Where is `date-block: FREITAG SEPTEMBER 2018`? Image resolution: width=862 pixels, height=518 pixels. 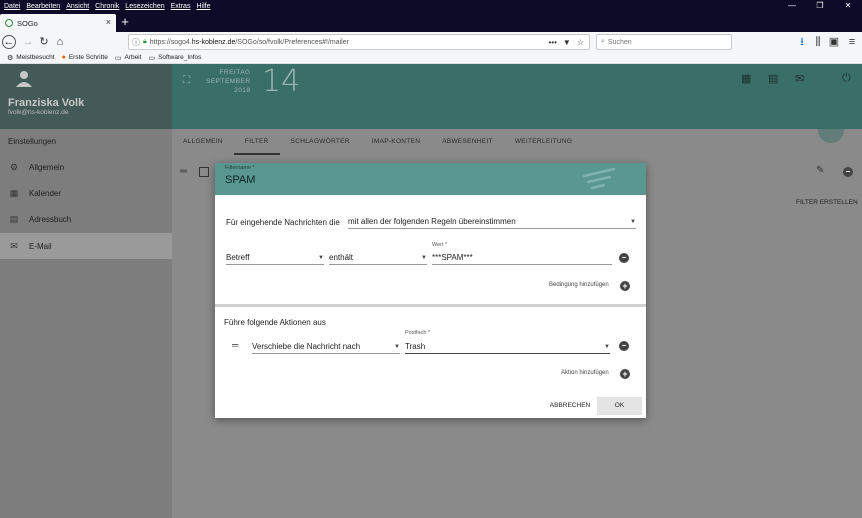 date-block: FREITAG SEPTEMBER 2018 is located at coordinates (228, 81).